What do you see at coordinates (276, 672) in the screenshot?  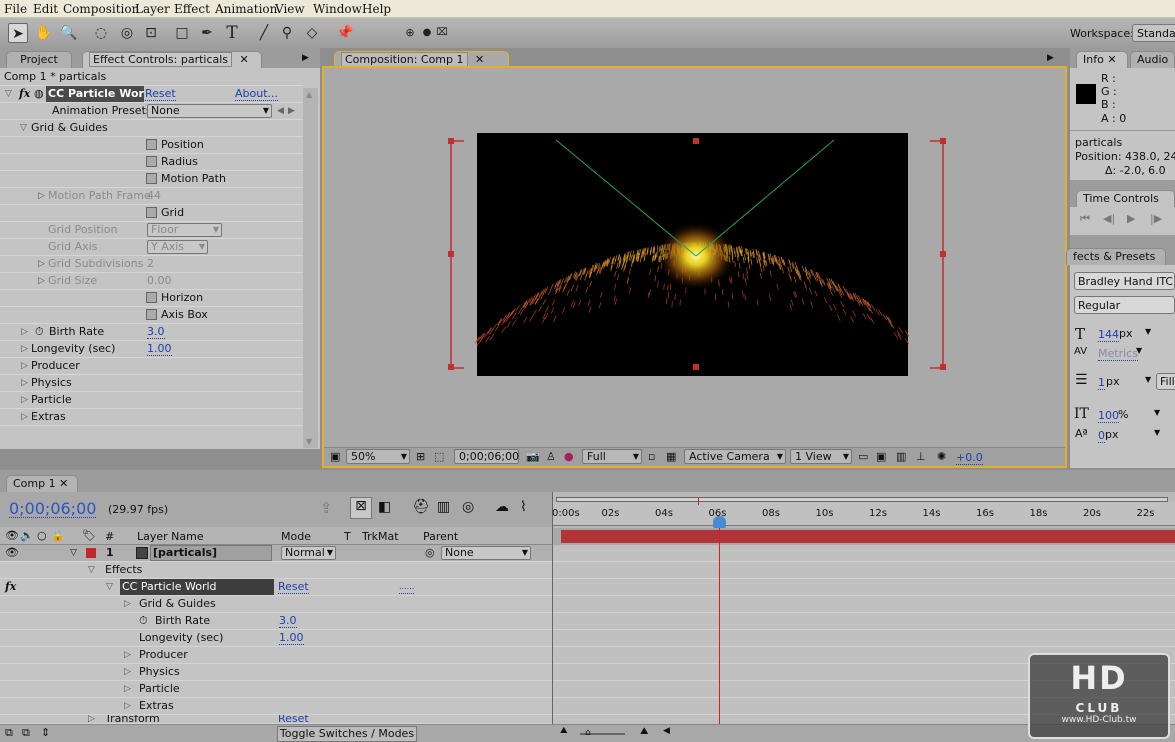 I see `property-row: ▷ Physics` at bounding box center [276, 672].